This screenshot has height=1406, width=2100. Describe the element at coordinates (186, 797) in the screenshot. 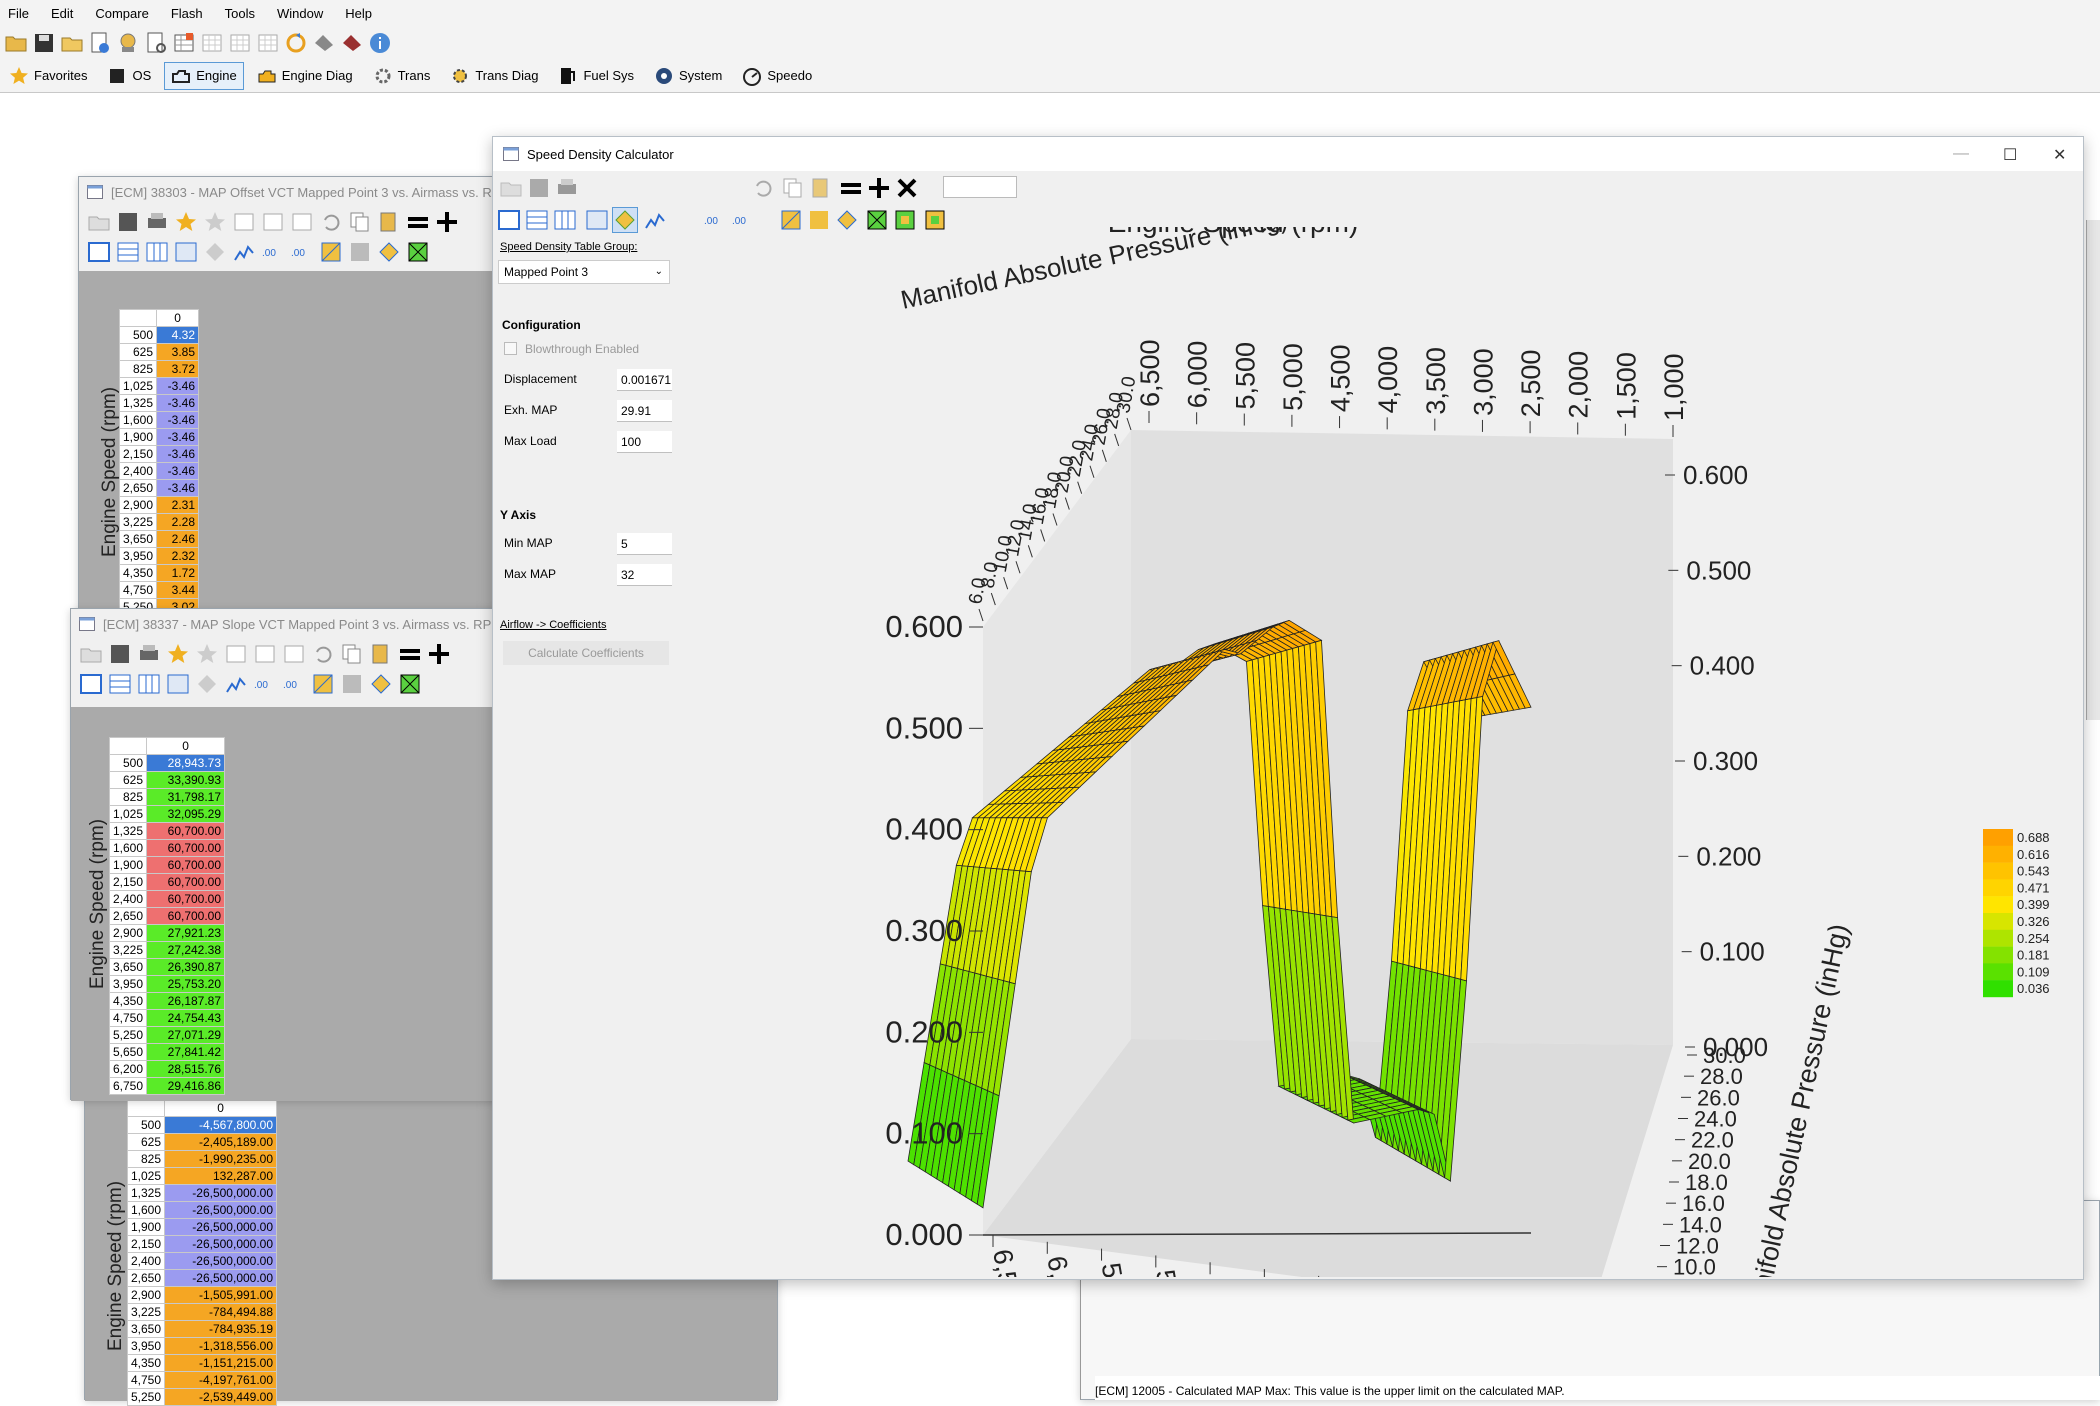

I see `table-cell: 31,798.17` at that location.